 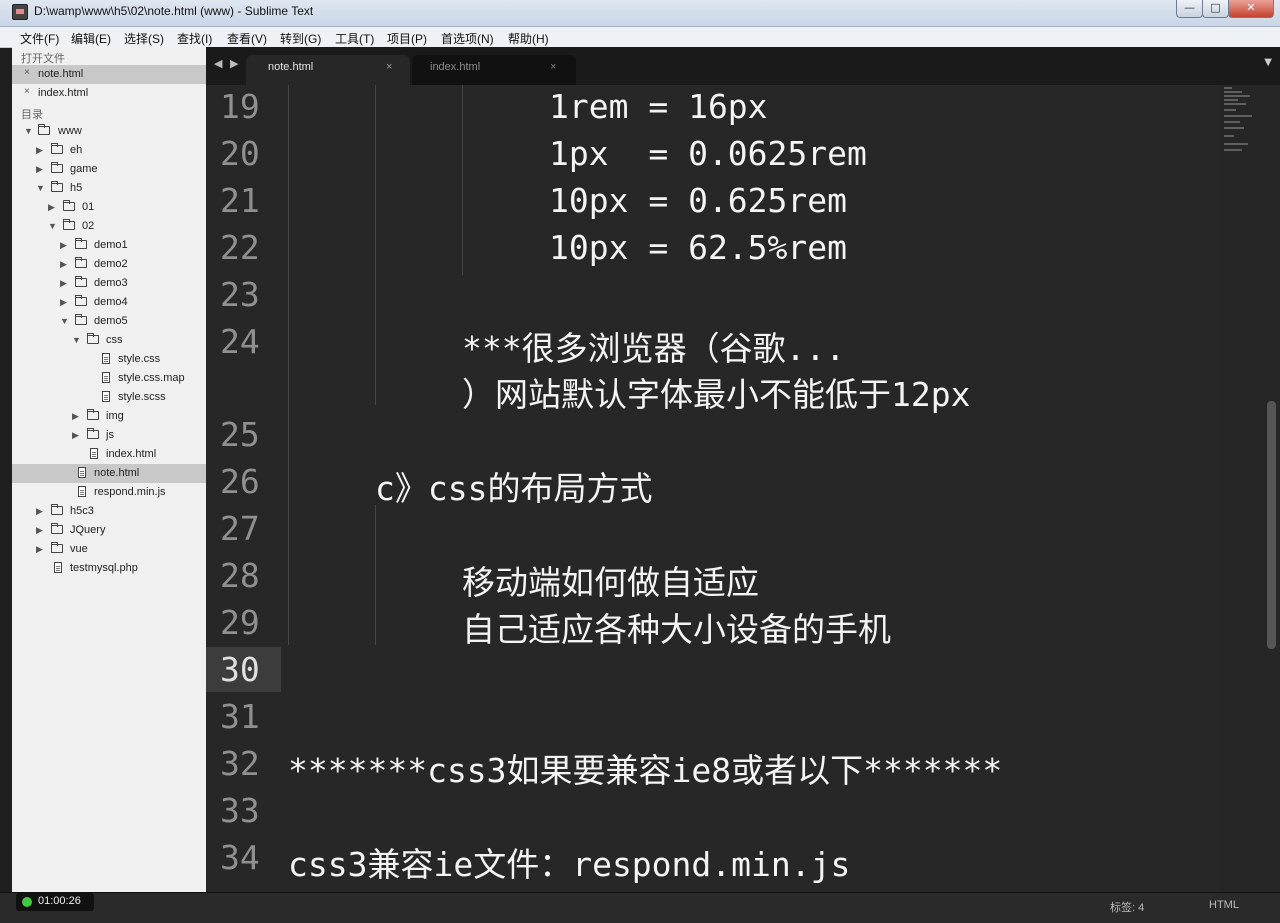 I want to click on line-text: *******css3如果要兼容ie8或者以下*******, so click(x=645, y=770).